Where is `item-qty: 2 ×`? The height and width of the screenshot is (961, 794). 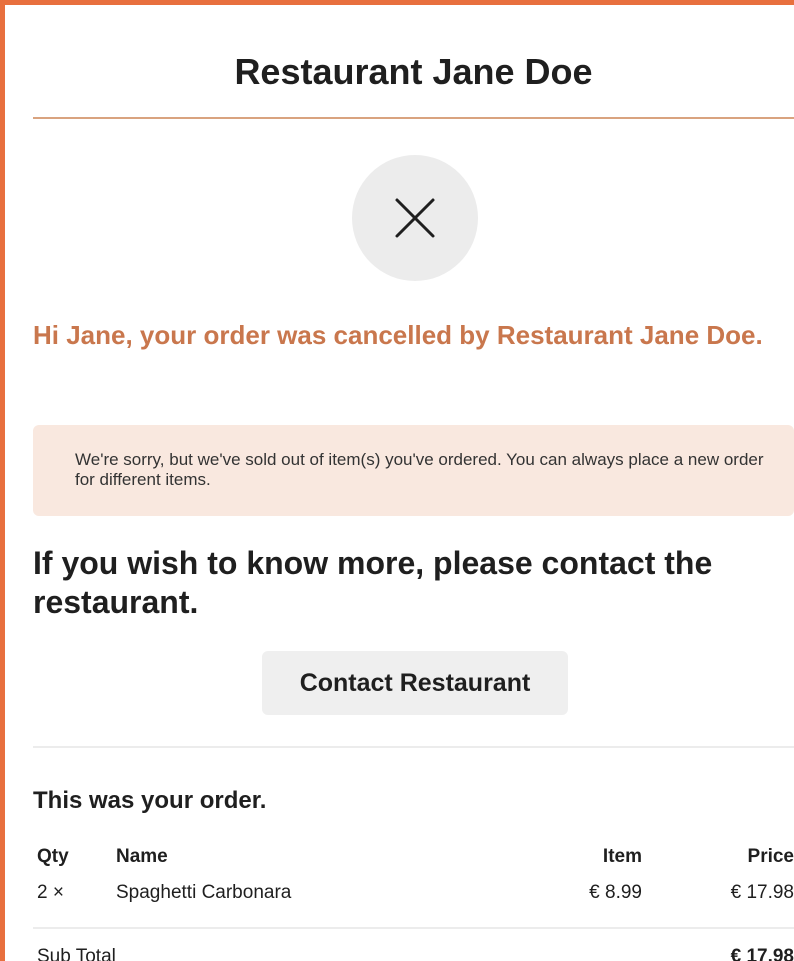
item-qty: 2 × is located at coordinates (50, 892).